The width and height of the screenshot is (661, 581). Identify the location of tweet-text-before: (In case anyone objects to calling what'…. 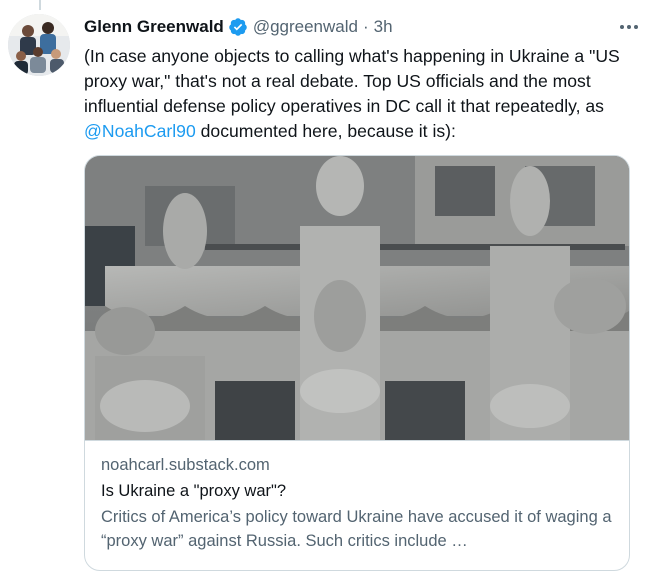
(352, 81).